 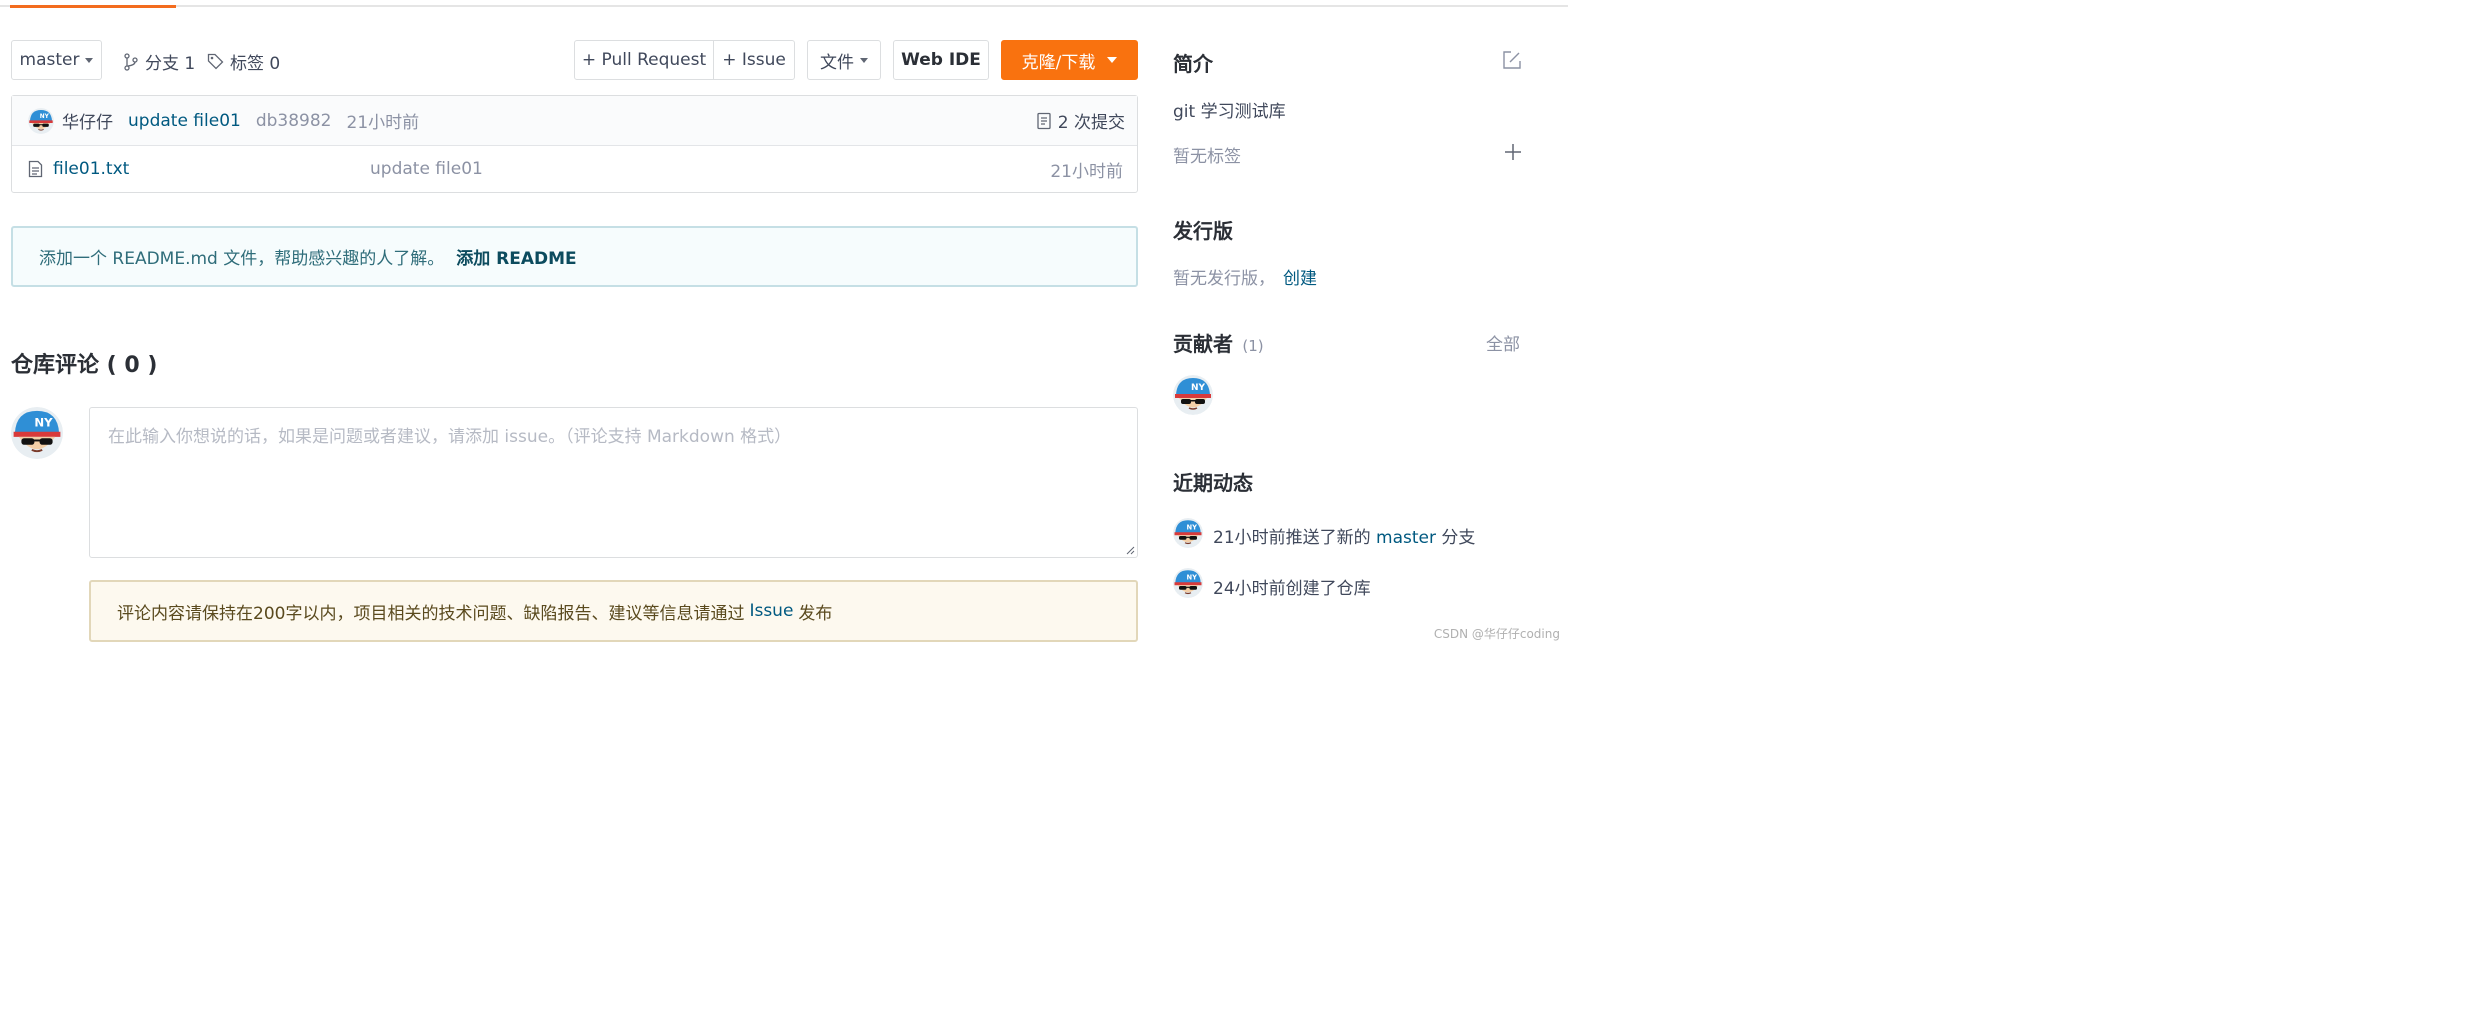 I want to click on tag-icon, so click(x=215, y=61).